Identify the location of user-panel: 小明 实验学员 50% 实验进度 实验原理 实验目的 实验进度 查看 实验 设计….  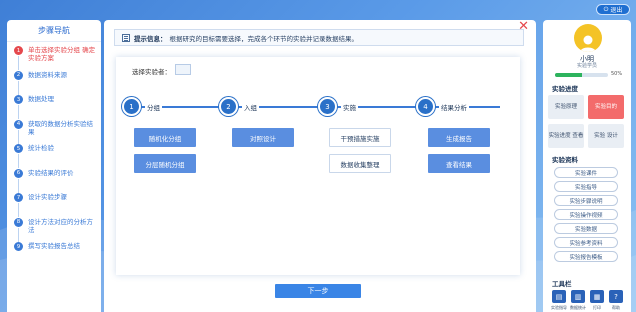
(587, 166).